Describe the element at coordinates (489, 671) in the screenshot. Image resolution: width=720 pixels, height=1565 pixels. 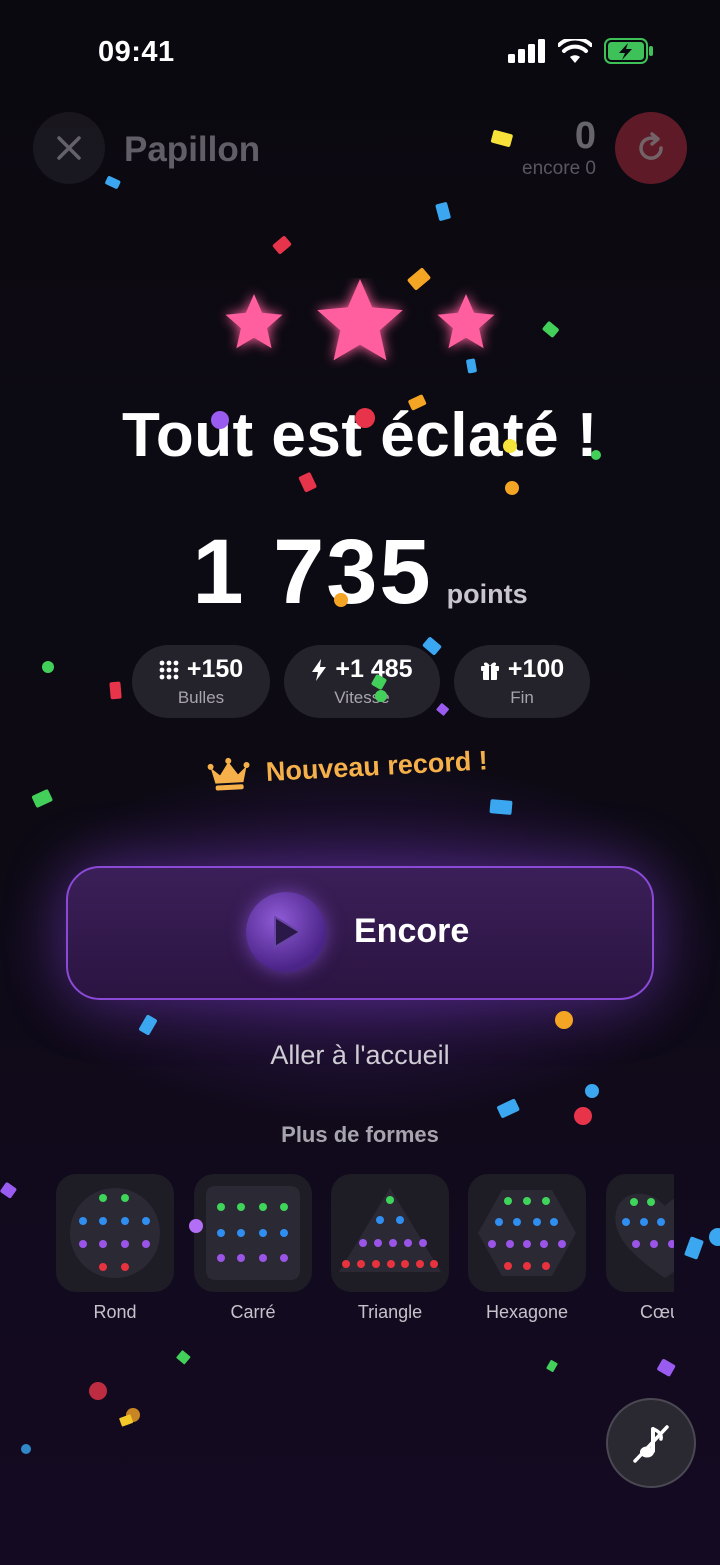
I see `gift-icon` at that location.